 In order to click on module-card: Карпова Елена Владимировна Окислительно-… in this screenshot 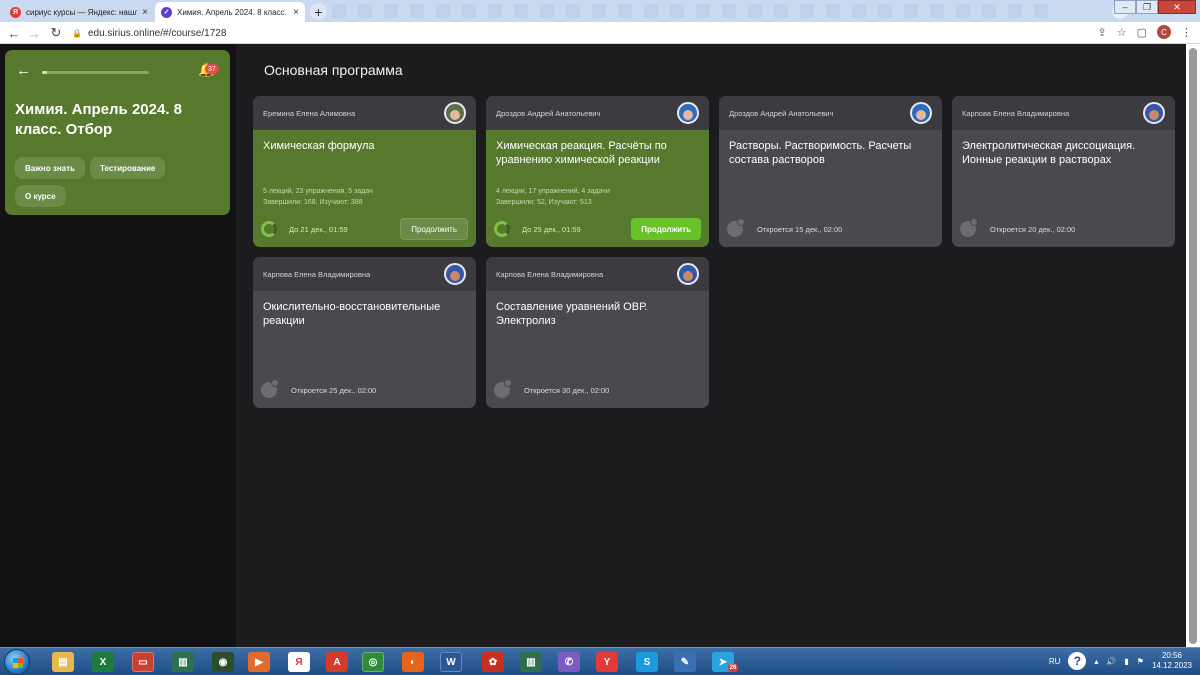, I will do `click(364, 332)`.